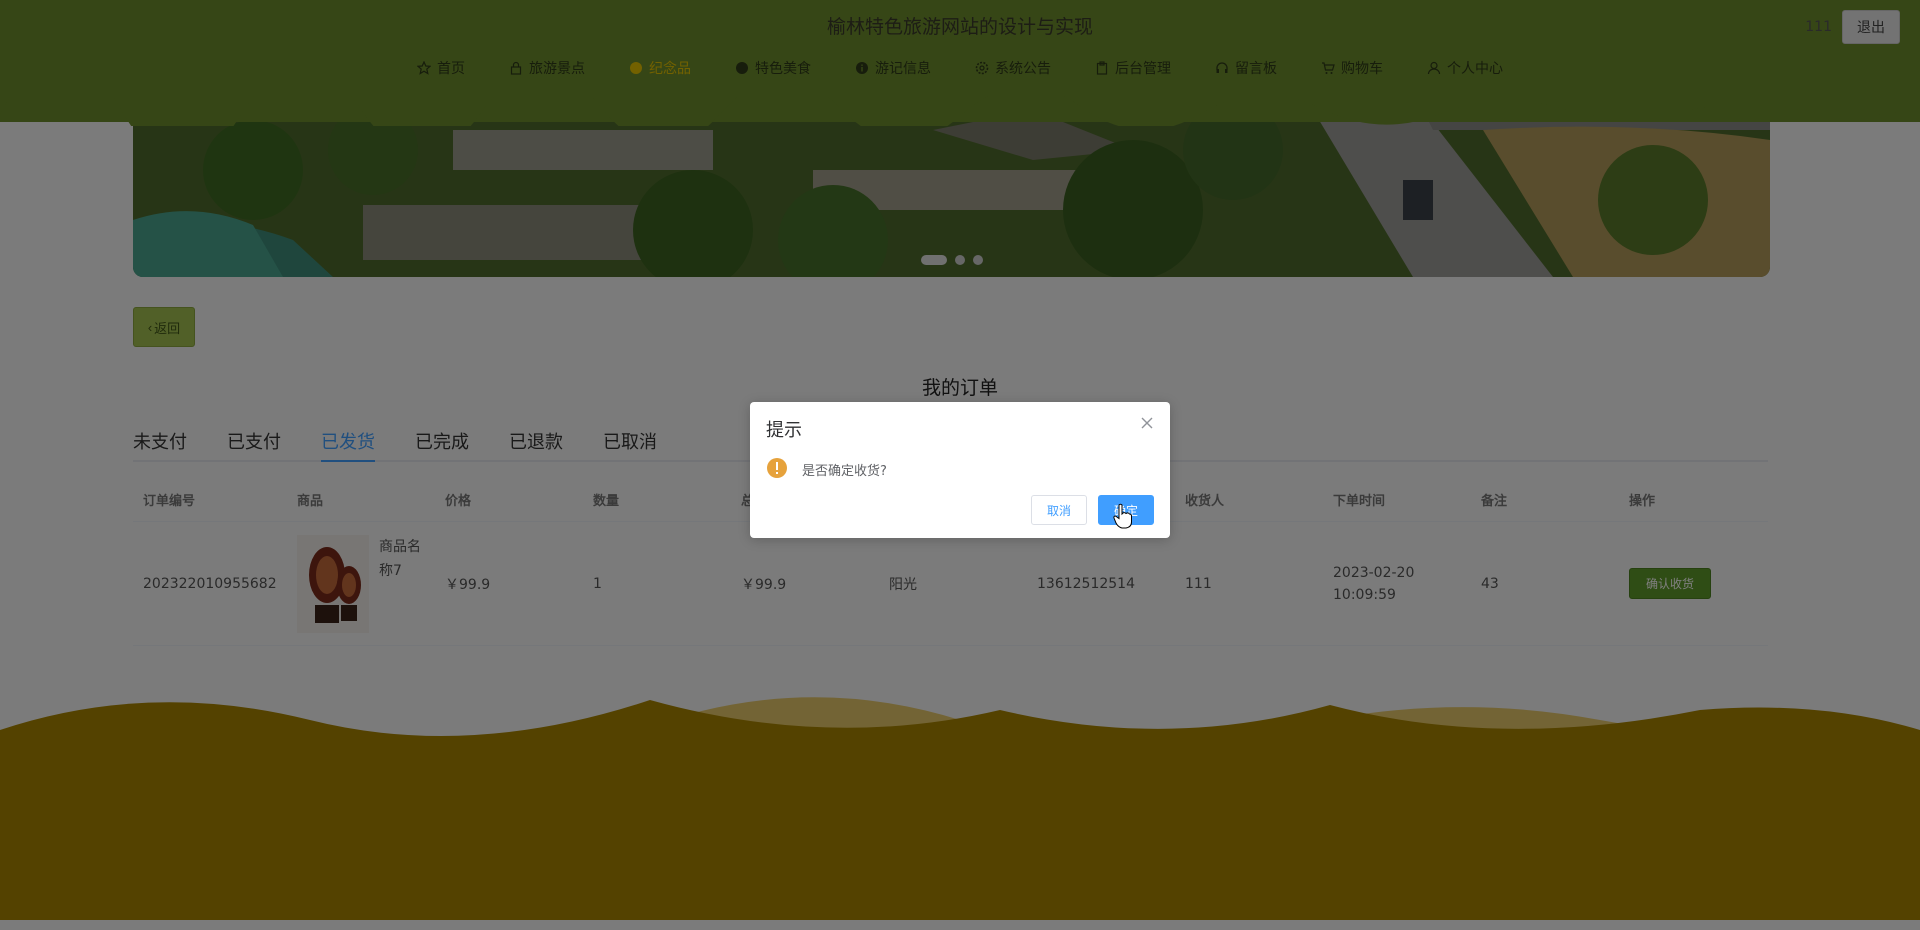  Describe the element at coordinates (784, 430) in the screenshot. I see `dialog-title: 提示` at that location.